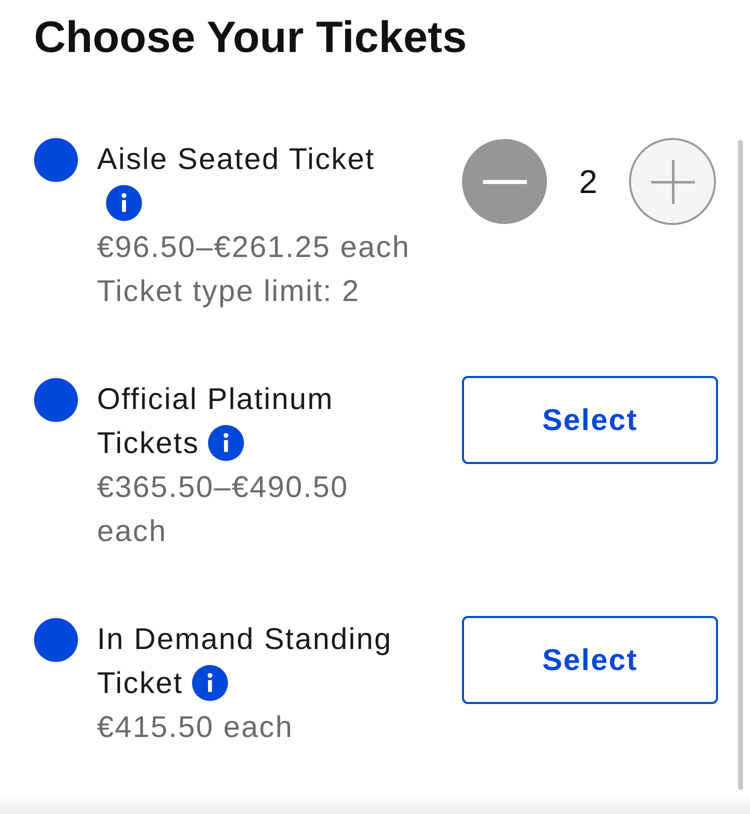  I want to click on ticket-name: Official Platinum, so click(215, 399).